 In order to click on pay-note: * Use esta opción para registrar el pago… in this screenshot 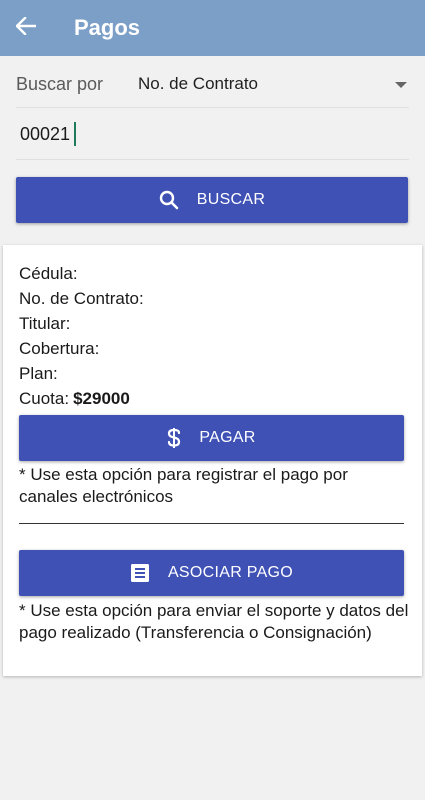, I will do `click(183, 485)`.